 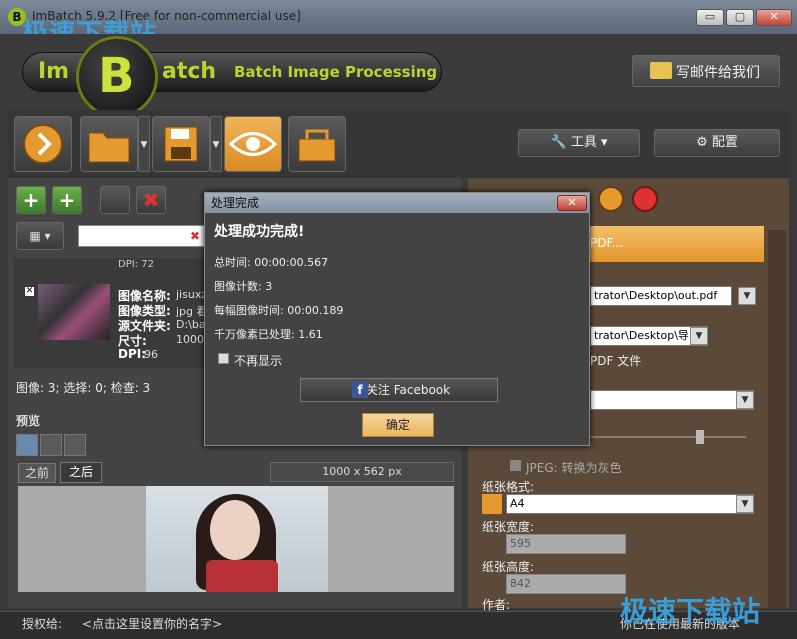 What do you see at coordinates (268, 334) in the screenshot?
I see `megapixels-processed: 千万像素已处理: 1.61` at bounding box center [268, 334].